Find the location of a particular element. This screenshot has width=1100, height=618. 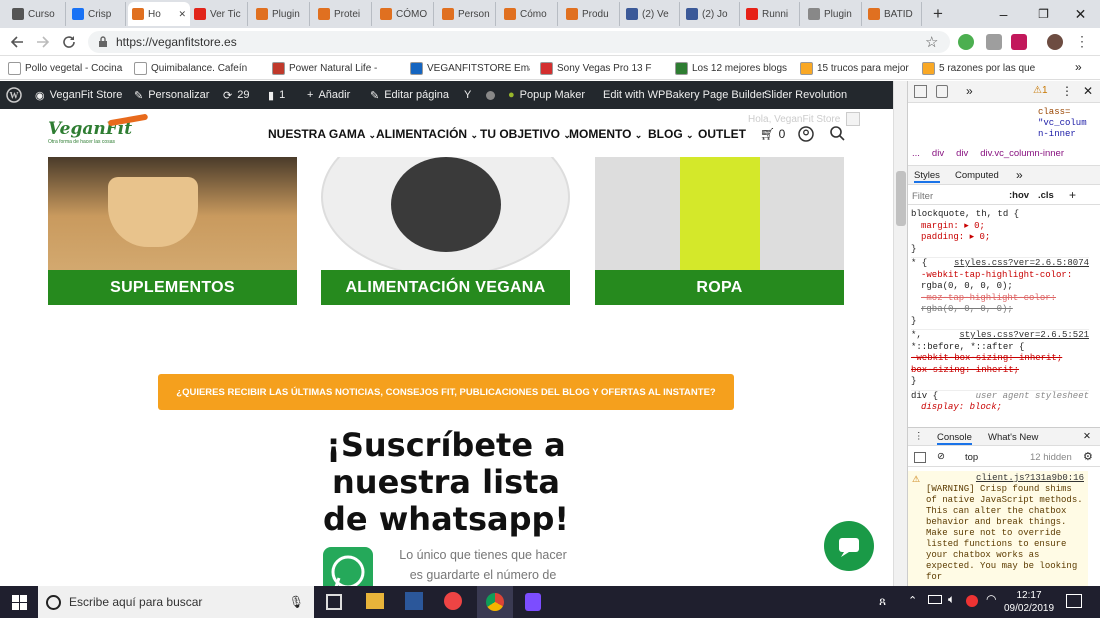

device-toolbar-icon is located at coordinates (942, 91).